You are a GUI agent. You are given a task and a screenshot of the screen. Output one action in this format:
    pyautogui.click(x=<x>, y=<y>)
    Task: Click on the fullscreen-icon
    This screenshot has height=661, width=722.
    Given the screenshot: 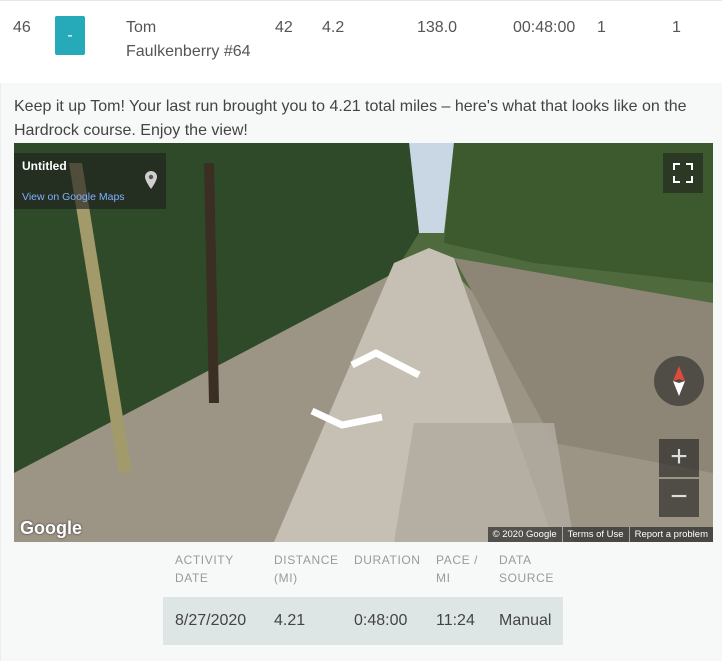 What is the action you would take?
    pyautogui.click(x=683, y=173)
    